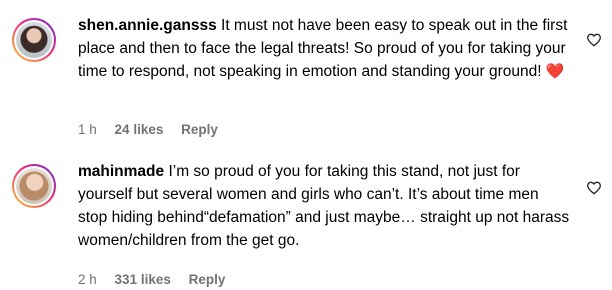 This screenshot has height=290, width=612. I want to click on heart-emoji: ❤️, so click(555, 71).